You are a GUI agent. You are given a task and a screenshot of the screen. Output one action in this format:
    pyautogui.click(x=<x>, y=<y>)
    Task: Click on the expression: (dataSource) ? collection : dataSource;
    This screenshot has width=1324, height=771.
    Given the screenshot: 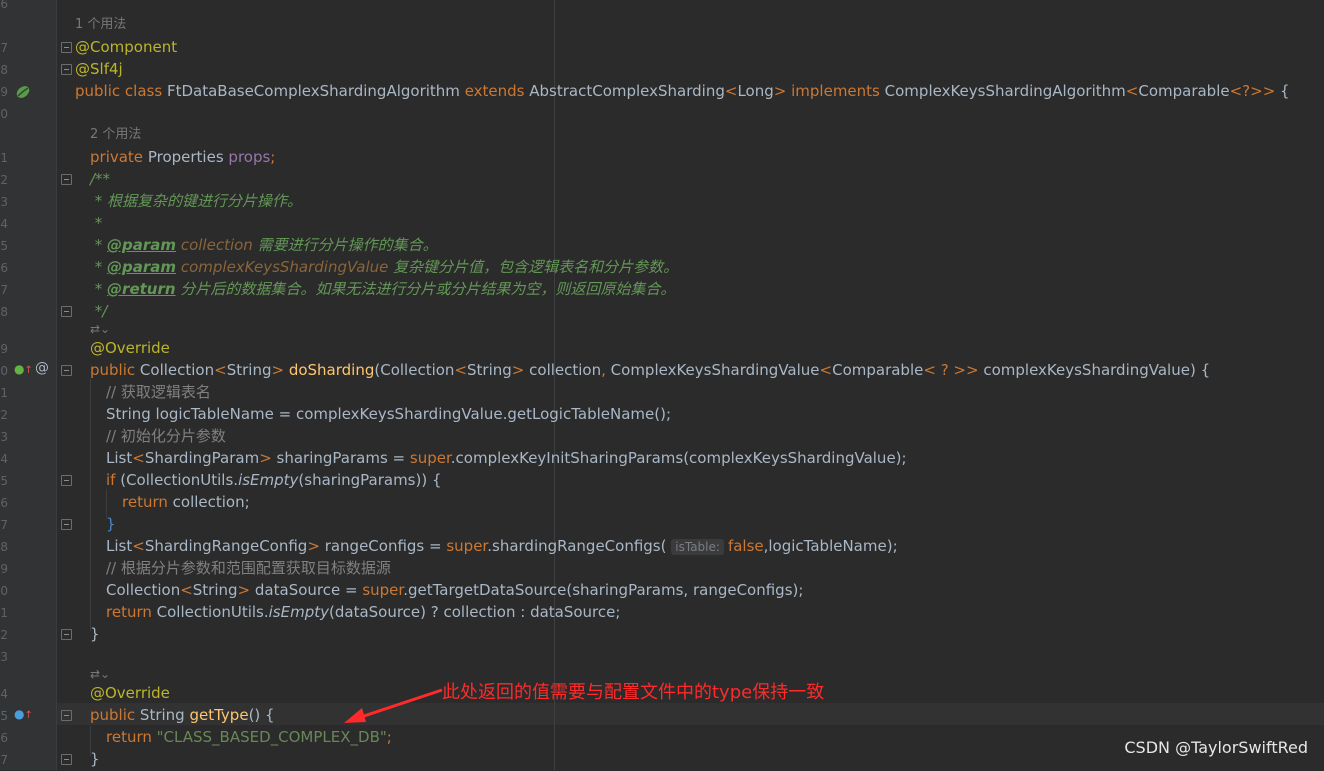 What is the action you would take?
    pyautogui.click(x=475, y=612)
    